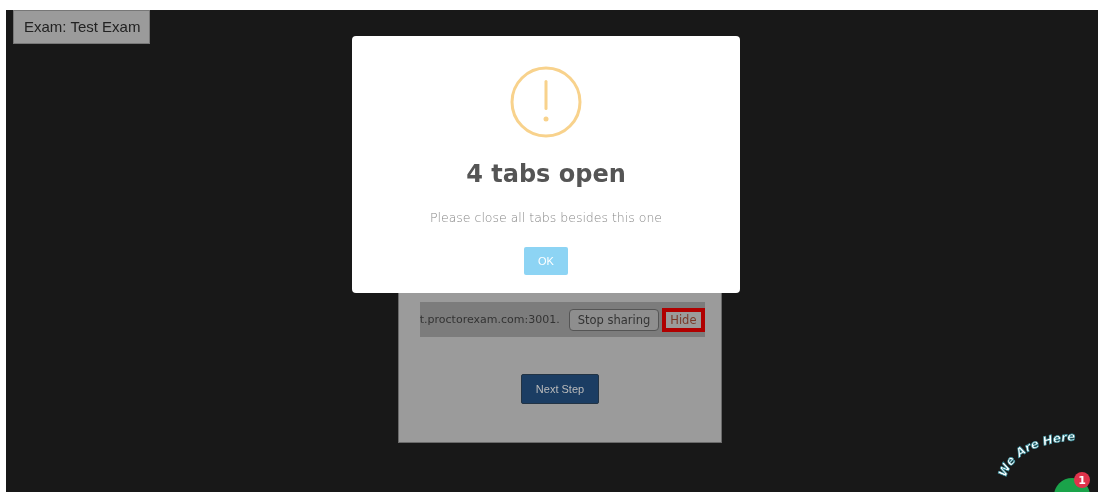  Describe the element at coordinates (560, 389) in the screenshot. I see `next-step-button: Next Step` at that location.